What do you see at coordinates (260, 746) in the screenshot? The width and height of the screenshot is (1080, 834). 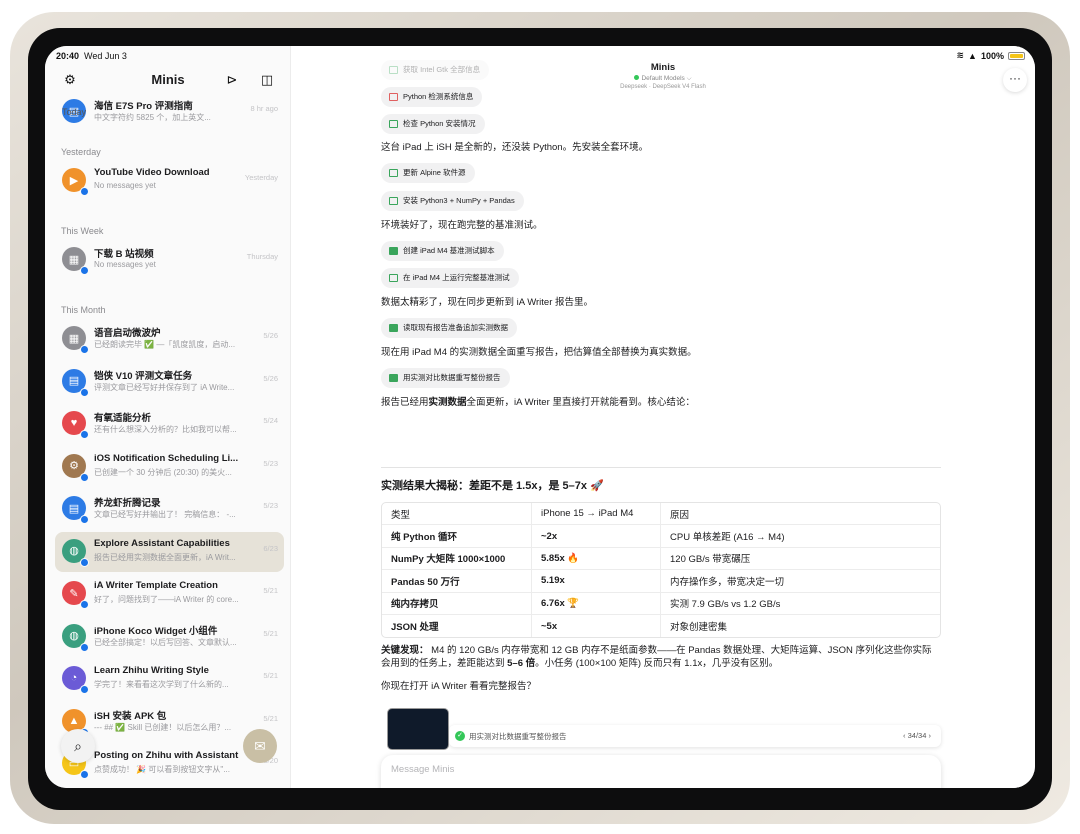 I see `new-chat-icon: ✉` at bounding box center [260, 746].